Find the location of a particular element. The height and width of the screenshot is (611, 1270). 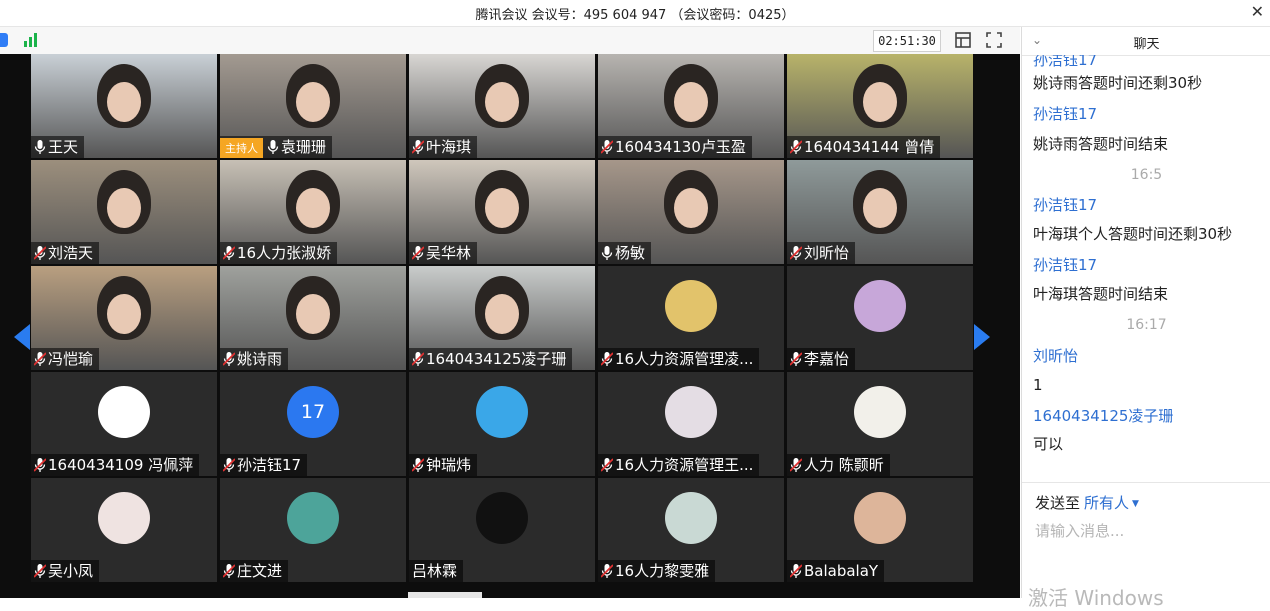

participant-name-label: 16人力黎雯雅 is located at coordinates (657, 571).